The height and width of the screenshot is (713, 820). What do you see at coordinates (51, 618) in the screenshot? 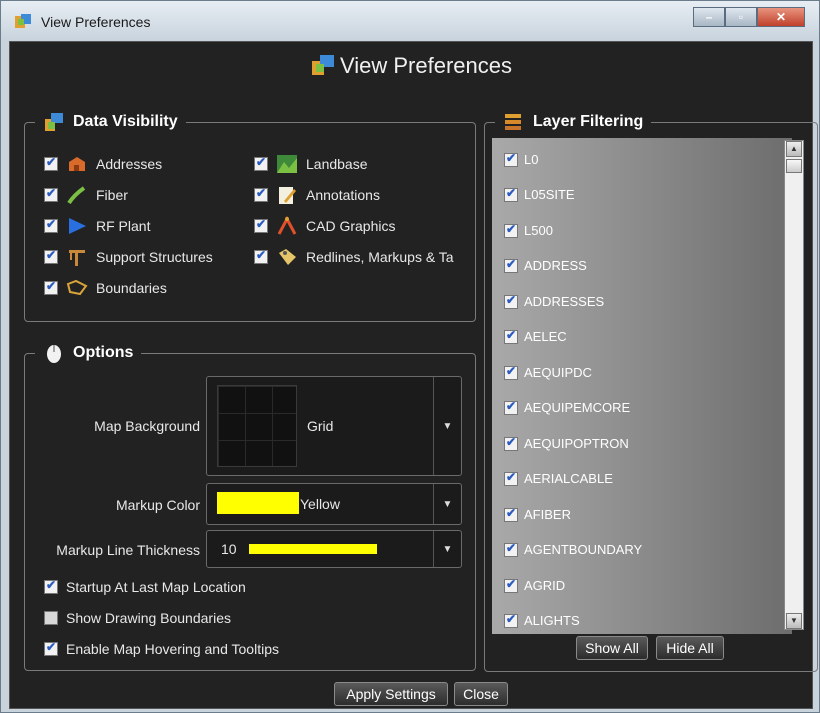
I see `show-drawing-boundaries-checkbox` at bounding box center [51, 618].